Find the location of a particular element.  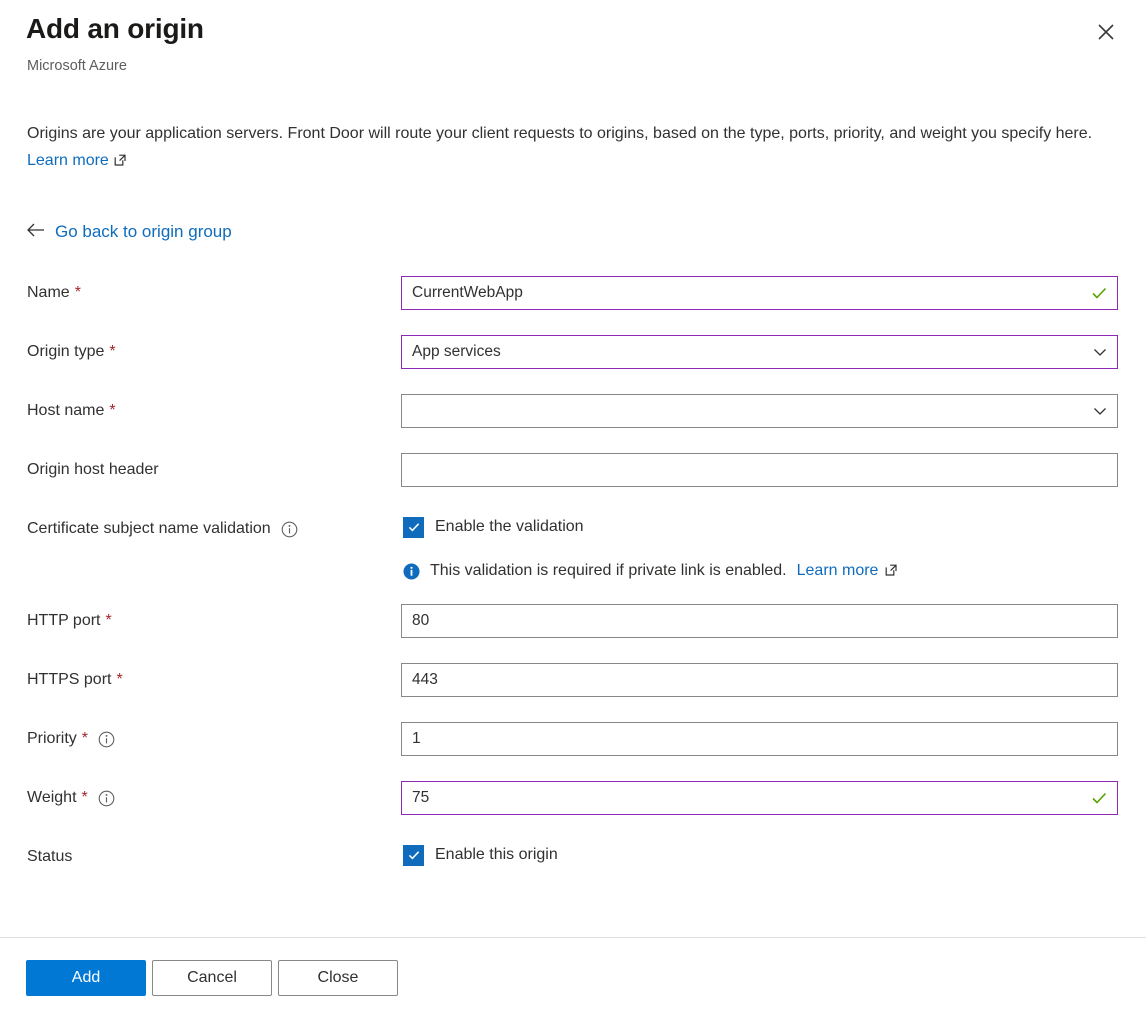

priority-input is located at coordinates (759, 739).